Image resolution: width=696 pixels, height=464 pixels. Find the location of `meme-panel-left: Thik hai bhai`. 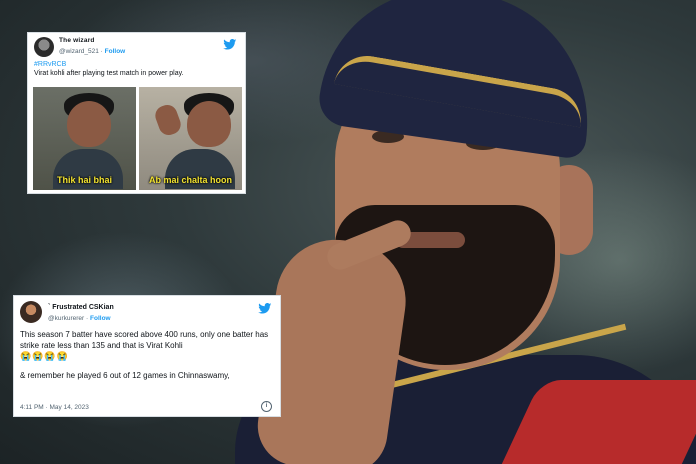

meme-panel-left: Thik hai bhai is located at coordinates (84, 138).